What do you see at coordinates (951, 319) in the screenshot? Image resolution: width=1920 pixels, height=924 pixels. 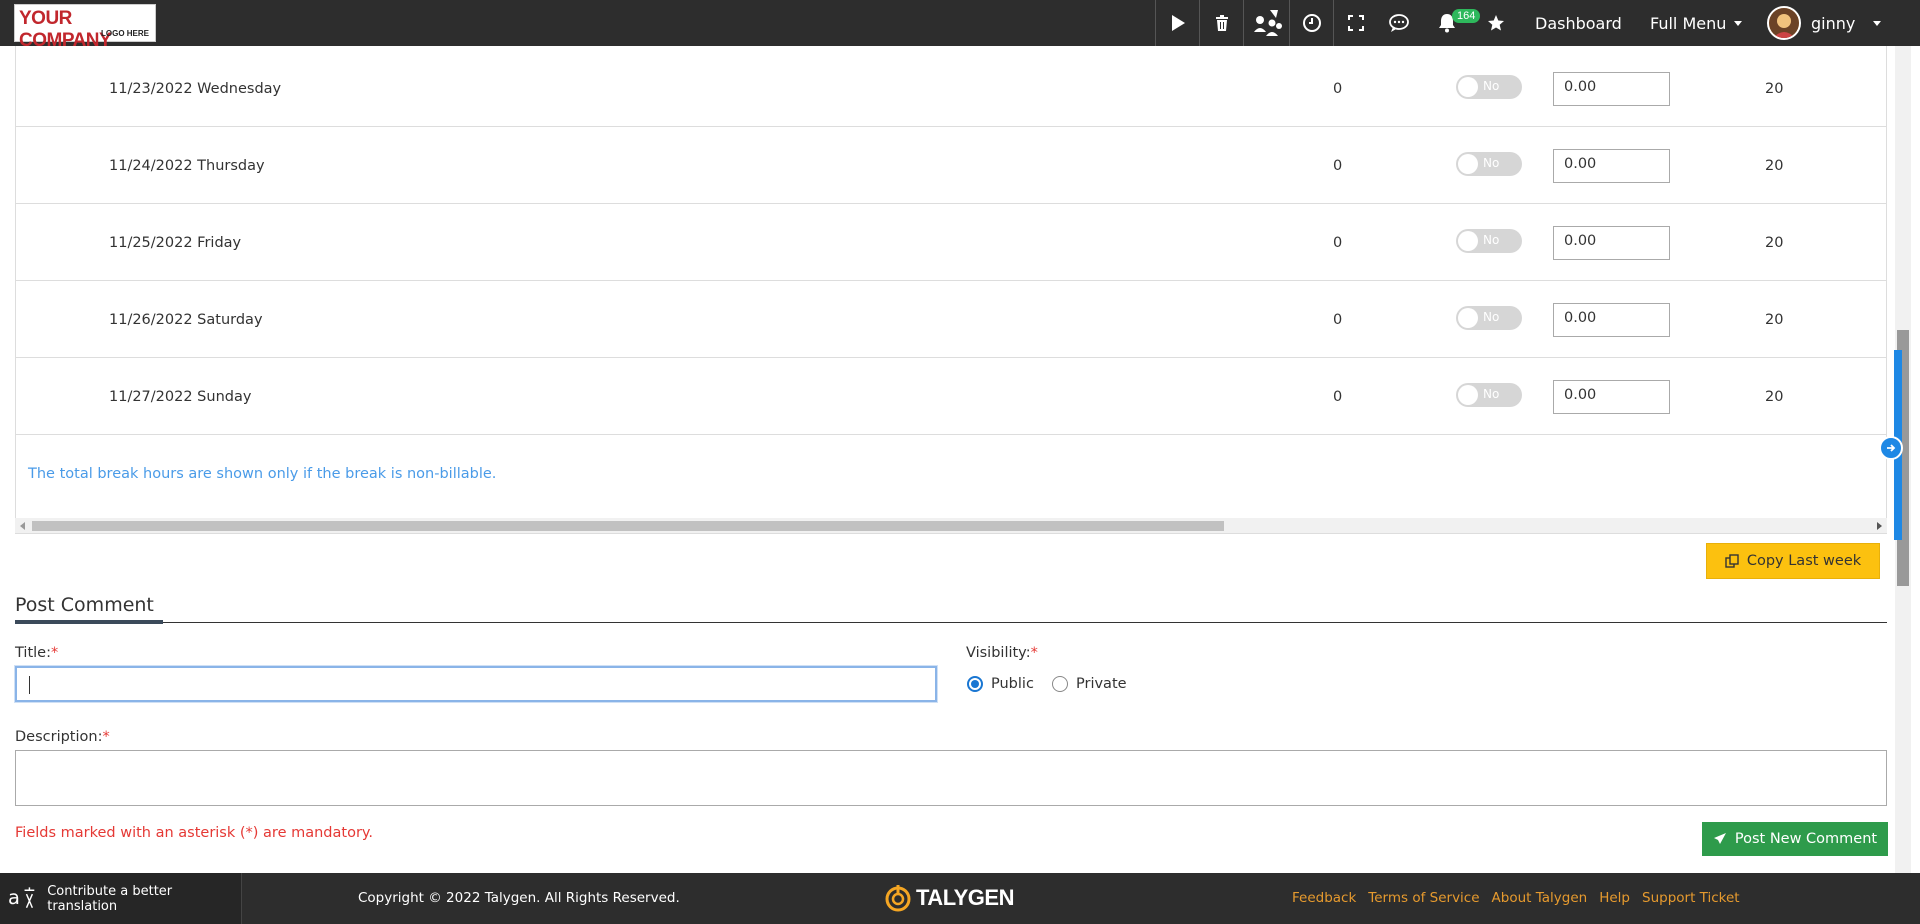 I see `table-row: 11/26/2022 Saturday 0 No 0.00 20` at bounding box center [951, 319].